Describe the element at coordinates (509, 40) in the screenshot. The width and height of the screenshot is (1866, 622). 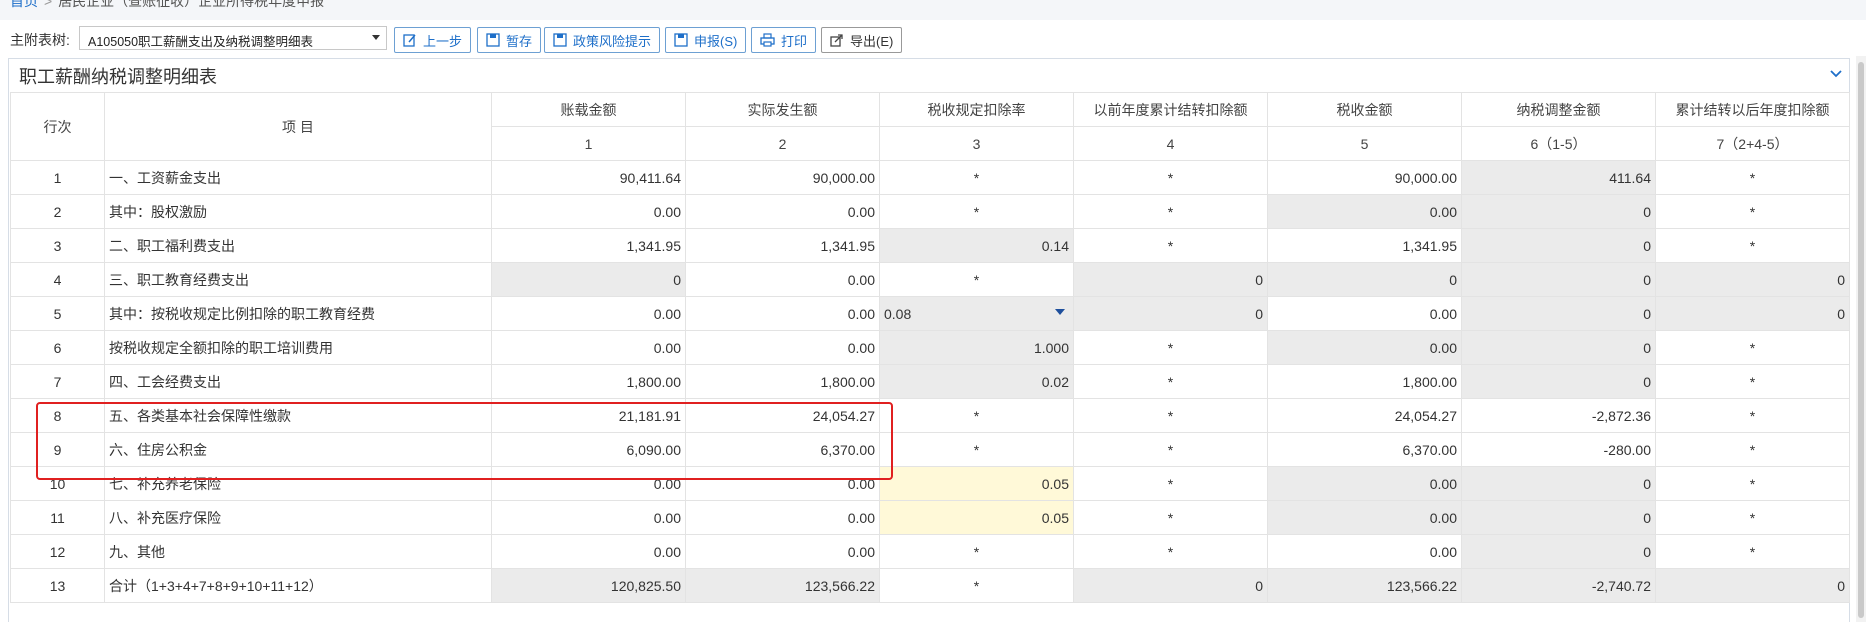
I see `save-draft-button: 暂存` at that location.